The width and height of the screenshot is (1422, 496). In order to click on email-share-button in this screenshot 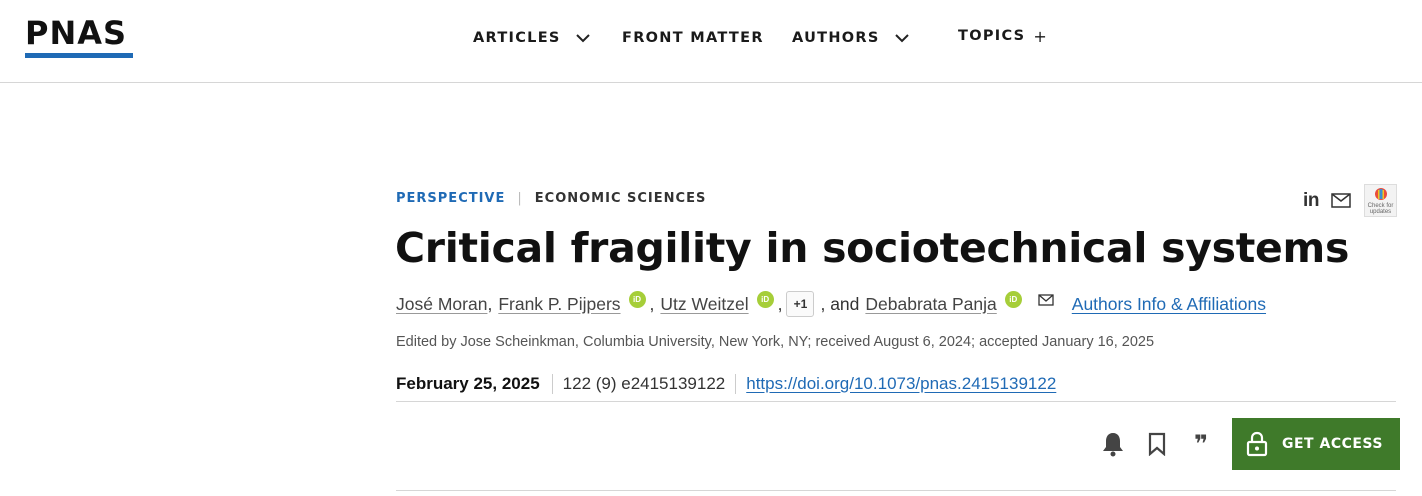, I will do `click(1341, 201)`.